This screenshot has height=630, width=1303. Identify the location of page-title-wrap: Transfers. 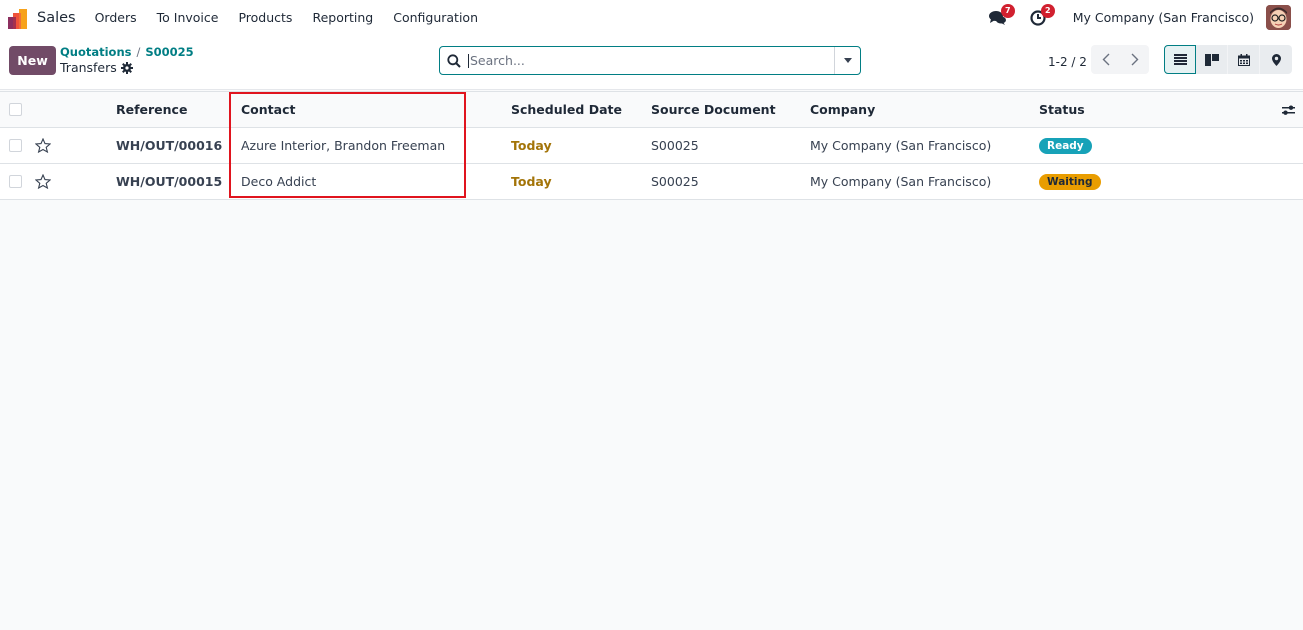
(96, 67).